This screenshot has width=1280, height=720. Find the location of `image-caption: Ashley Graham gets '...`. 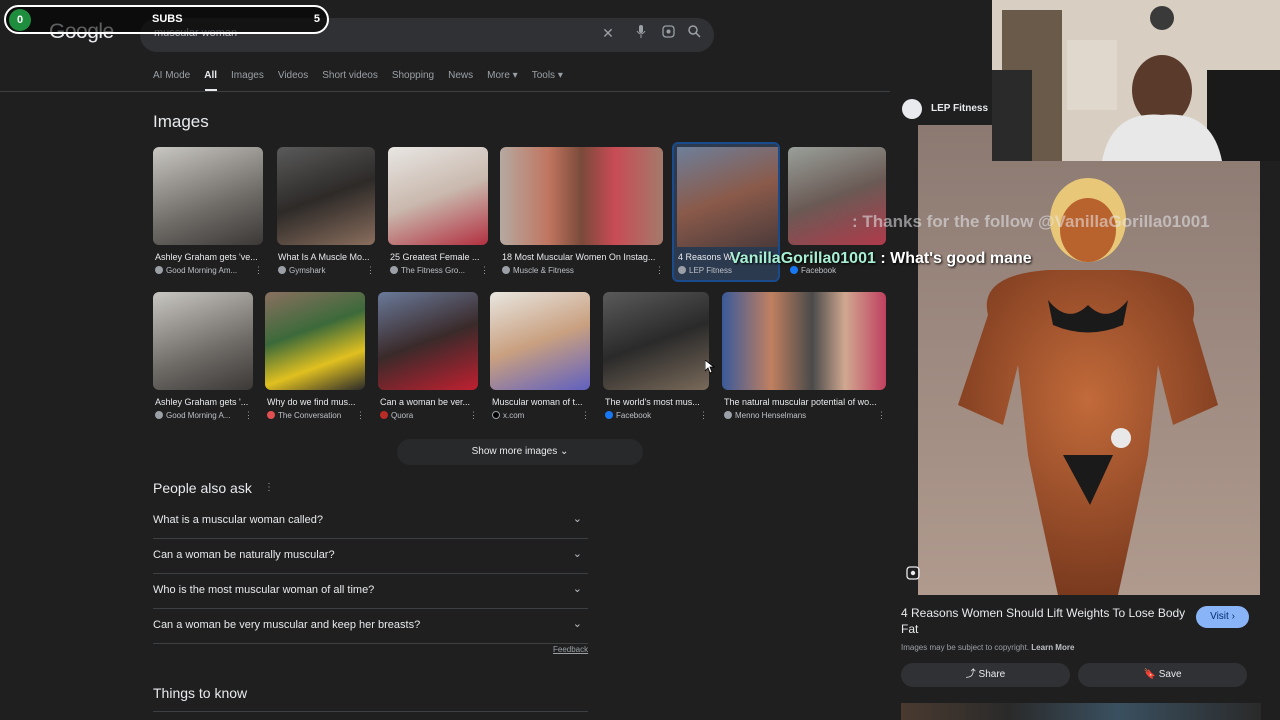

image-caption: Ashley Graham gets '... is located at coordinates (203, 402).